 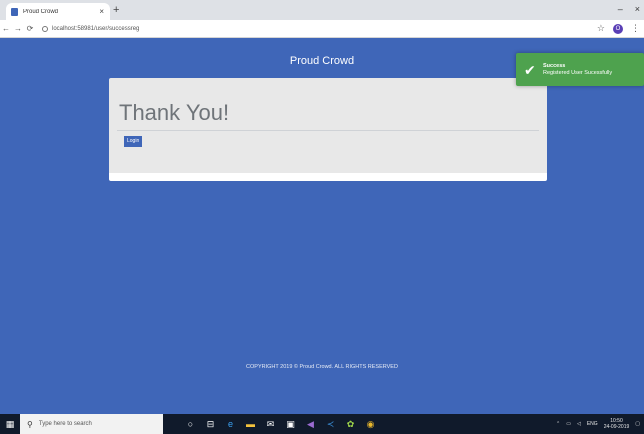 I want to click on taskbar-search: ⚲ Type here to search, so click(x=91, y=424).